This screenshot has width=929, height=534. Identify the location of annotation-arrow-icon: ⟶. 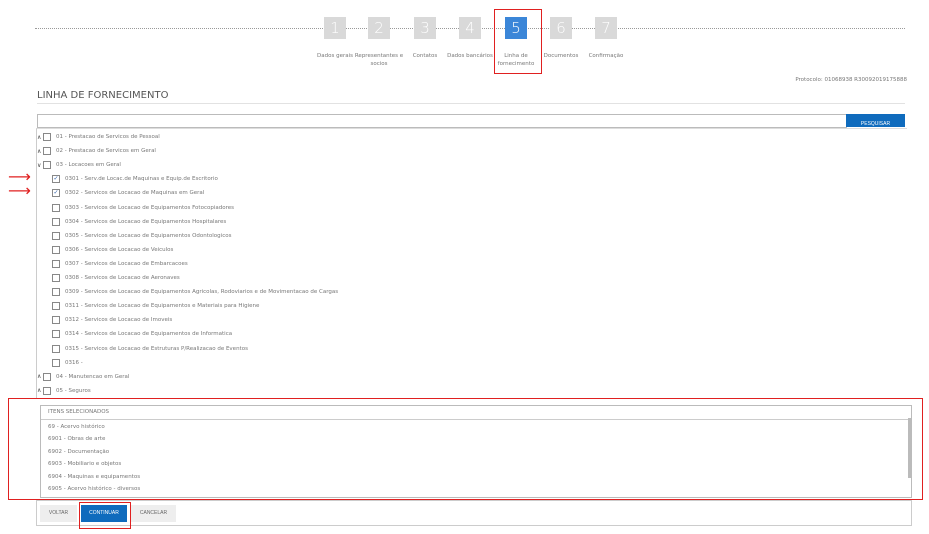
(19, 190).